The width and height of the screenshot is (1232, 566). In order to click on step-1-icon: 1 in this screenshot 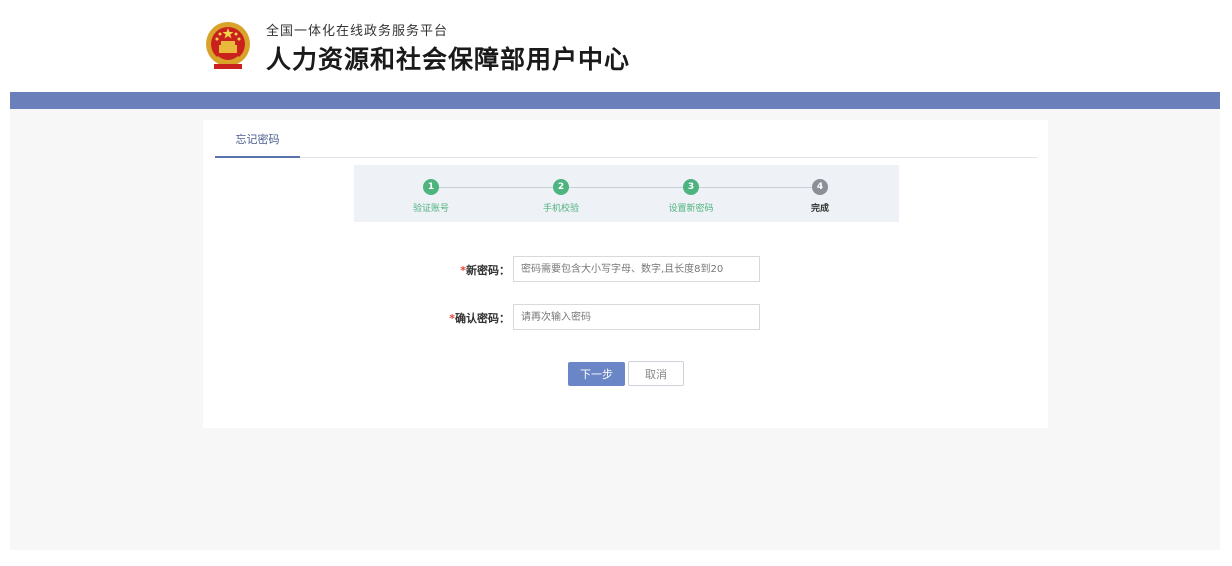, I will do `click(431, 187)`.